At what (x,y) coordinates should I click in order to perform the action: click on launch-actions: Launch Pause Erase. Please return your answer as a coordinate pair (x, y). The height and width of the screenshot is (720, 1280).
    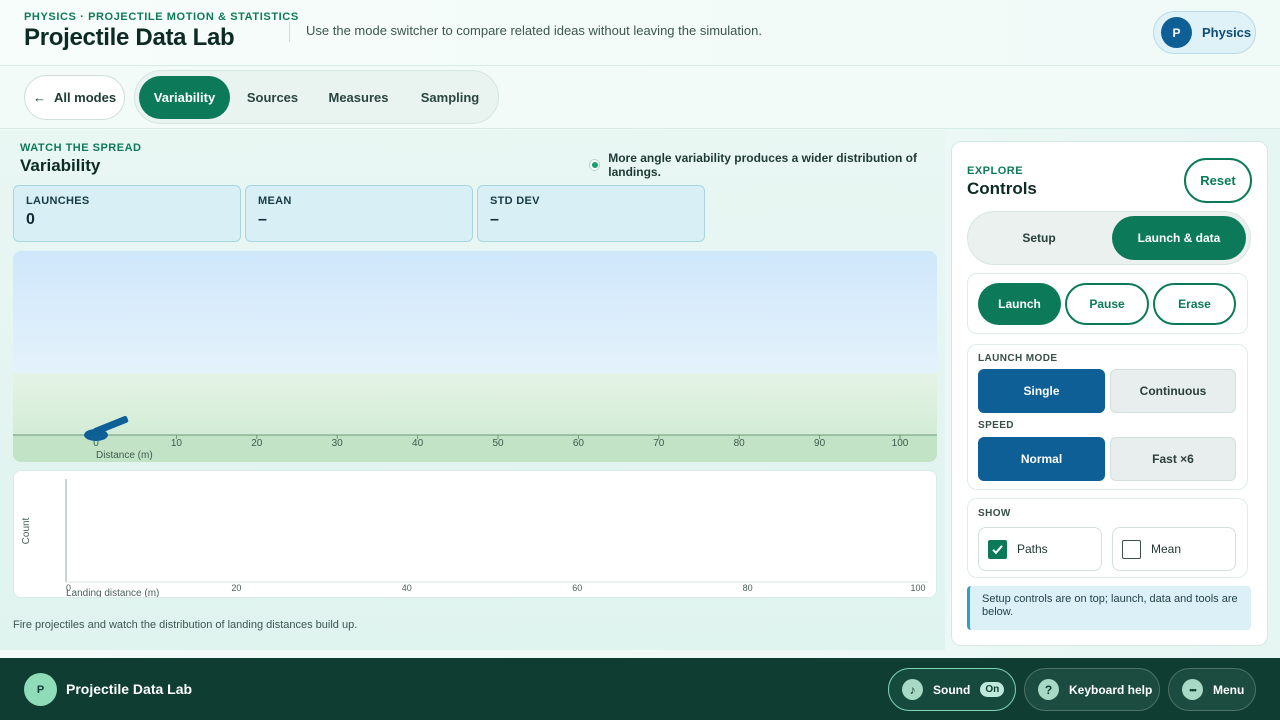
    Looking at the image, I should click on (1107, 303).